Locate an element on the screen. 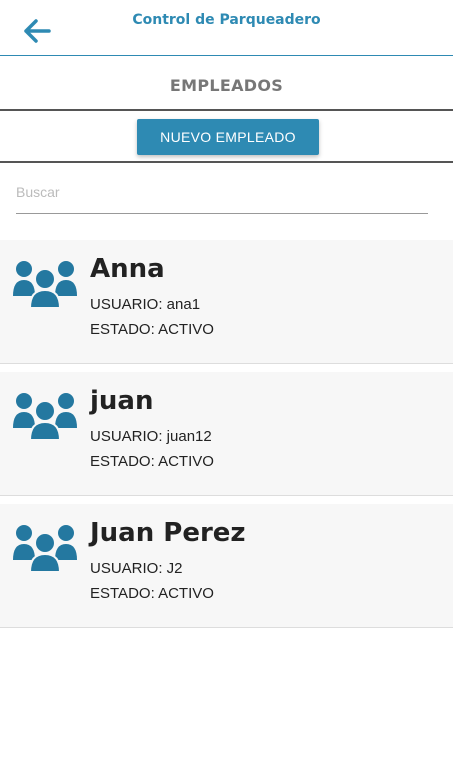 The image size is (453, 774). employee-name: Juan Perez is located at coordinates (168, 533).